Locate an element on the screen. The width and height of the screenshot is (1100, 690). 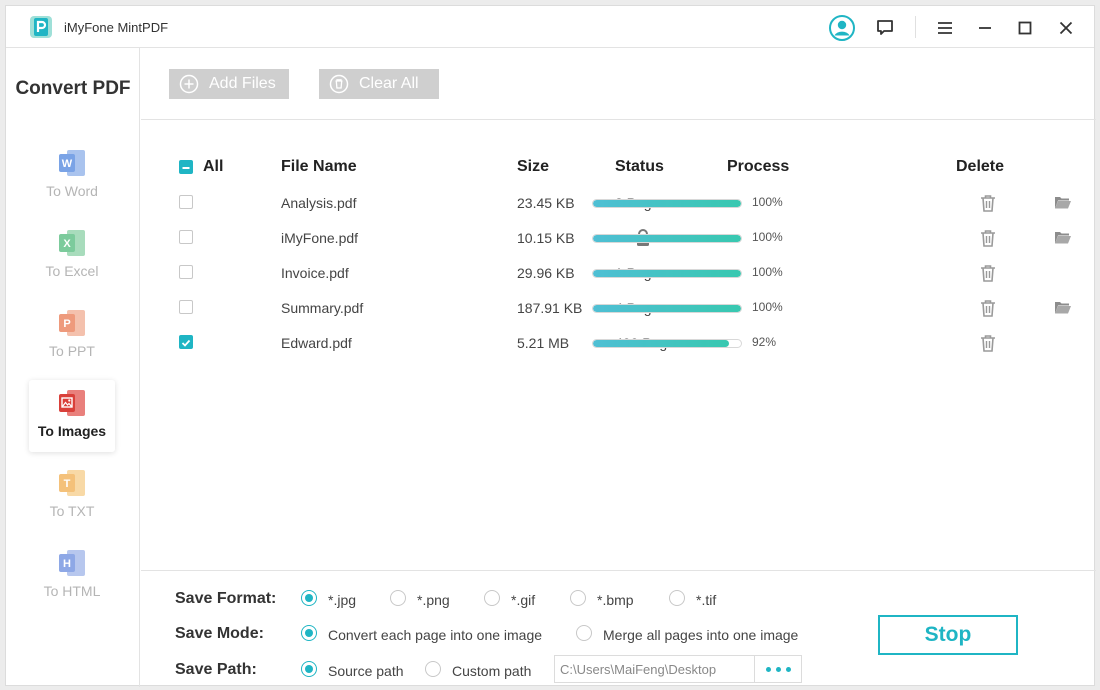
header-all: All is located at coordinates (213, 166).